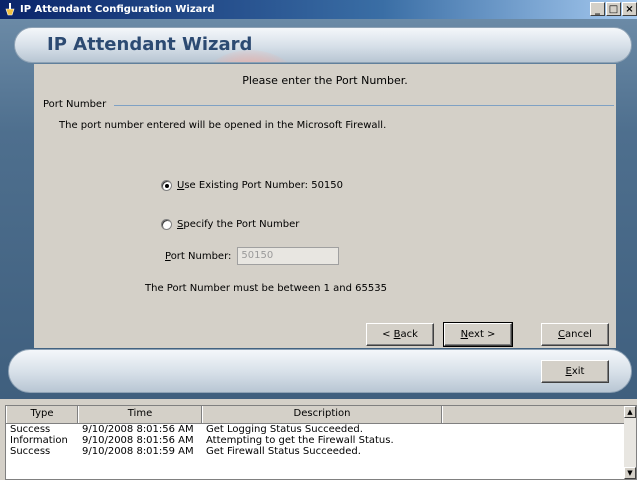 The image size is (637, 480). Describe the element at coordinates (629, 9) in the screenshot. I see `close-button: ×` at that location.